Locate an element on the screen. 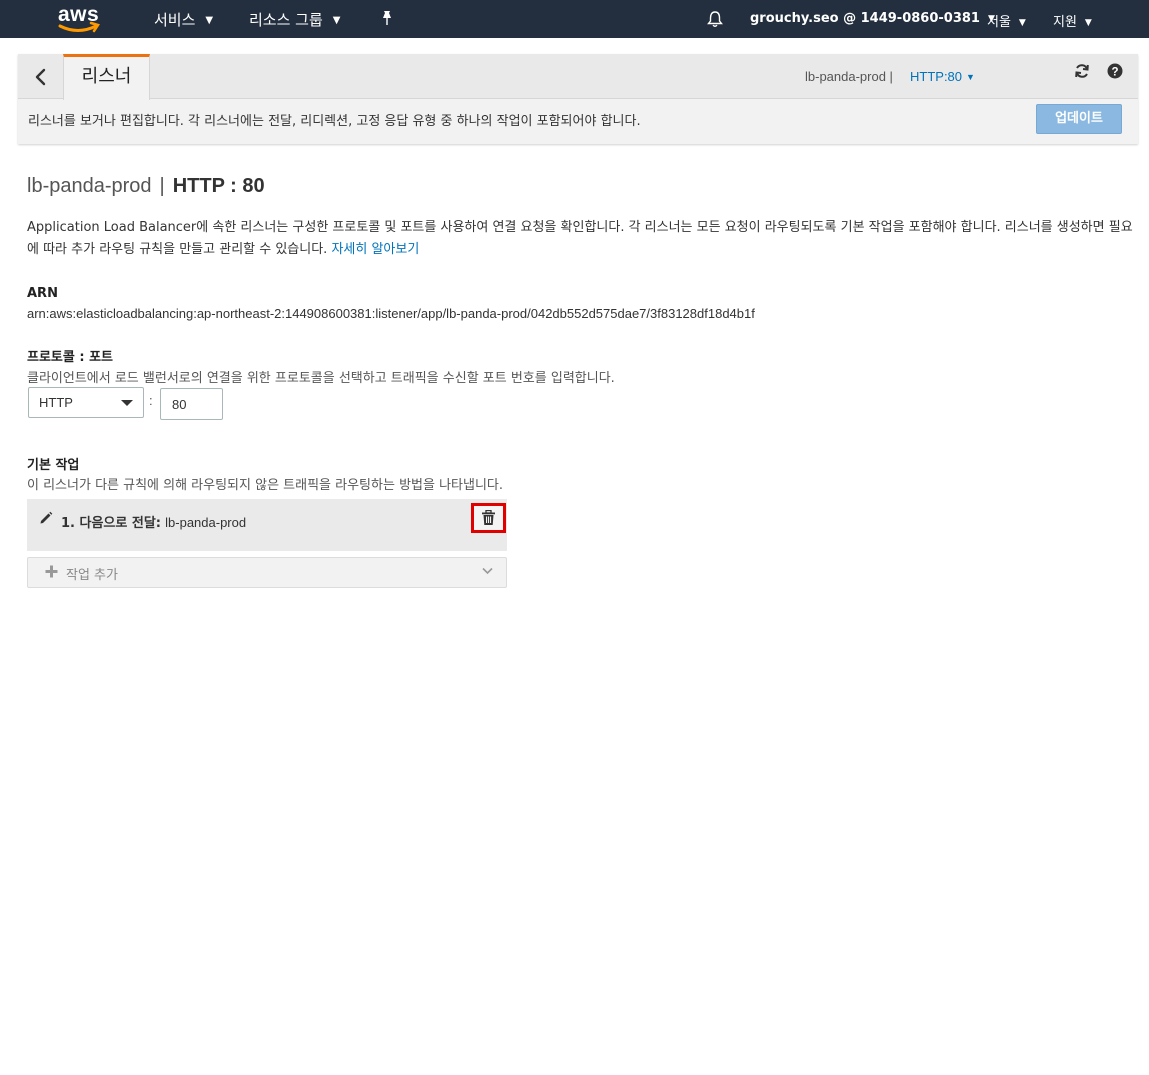 The image size is (1149, 1075). support-menu: 지원 ▼ is located at coordinates (1072, 20).